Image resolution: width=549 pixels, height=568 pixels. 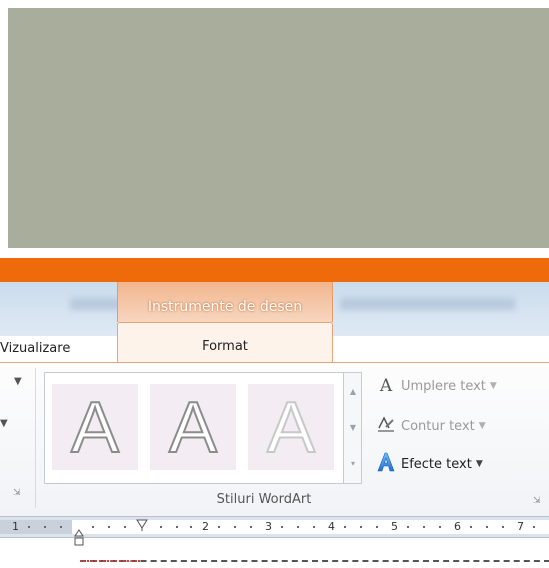 I want to click on gallery-scroll-down-button: ▼, so click(x=353, y=428).